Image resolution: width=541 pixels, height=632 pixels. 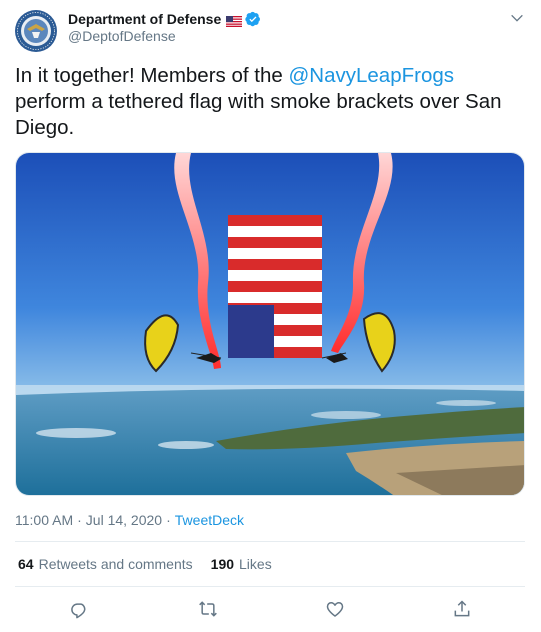 What do you see at coordinates (44, 520) in the screenshot?
I see `tweet-time: 11:00 AM` at bounding box center [44, 520].